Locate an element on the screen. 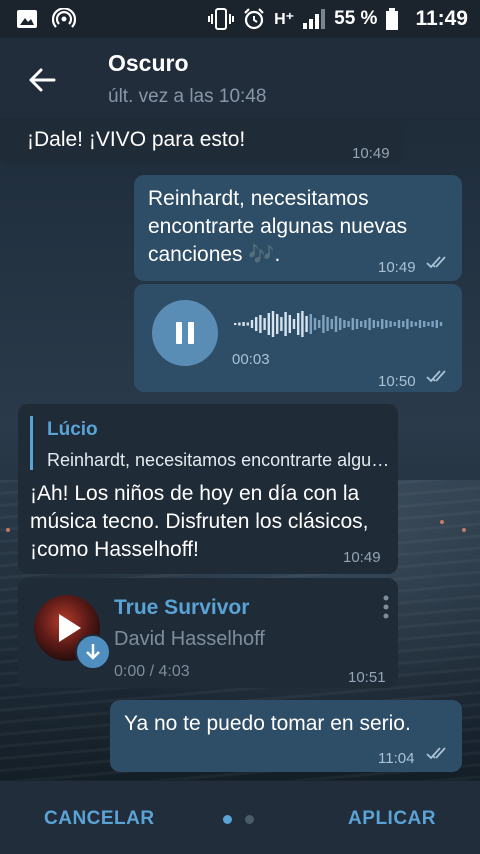 The image size is (480, 854). voice-duration: 00:03 is located at coordinates (251, 359).